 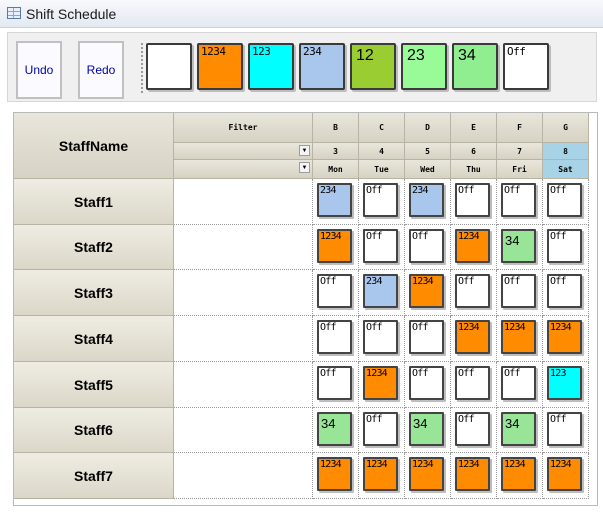 I want to click on column-day-F: Fri, so click(x=520, y=169).